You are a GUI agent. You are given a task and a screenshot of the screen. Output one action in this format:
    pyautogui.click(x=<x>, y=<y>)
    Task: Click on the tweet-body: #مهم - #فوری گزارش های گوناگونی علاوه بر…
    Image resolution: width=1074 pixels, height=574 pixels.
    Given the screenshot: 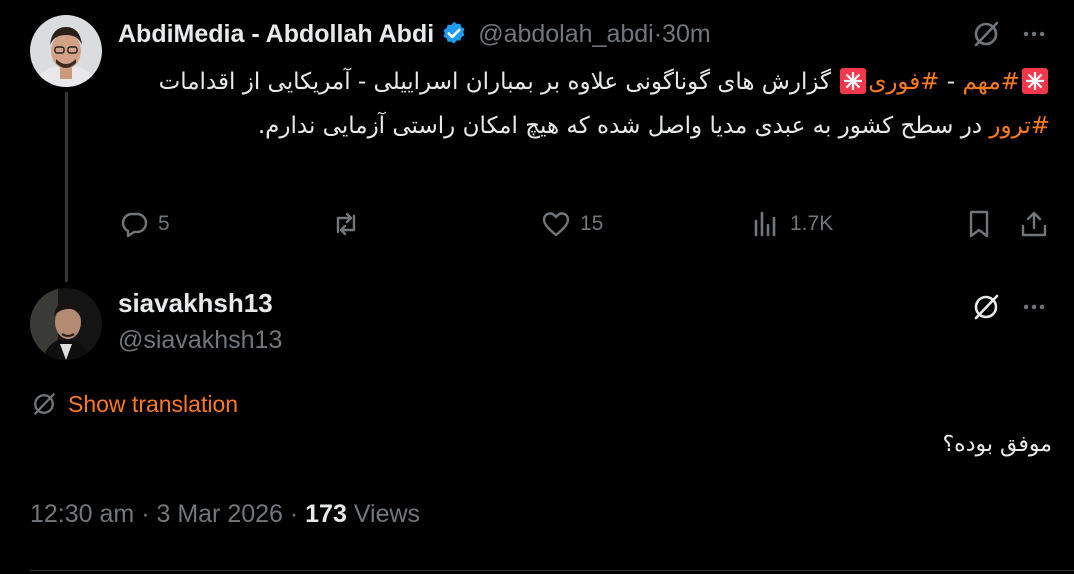 What is the action you would take?
    pyautogui.click(x=600, y=104)
    